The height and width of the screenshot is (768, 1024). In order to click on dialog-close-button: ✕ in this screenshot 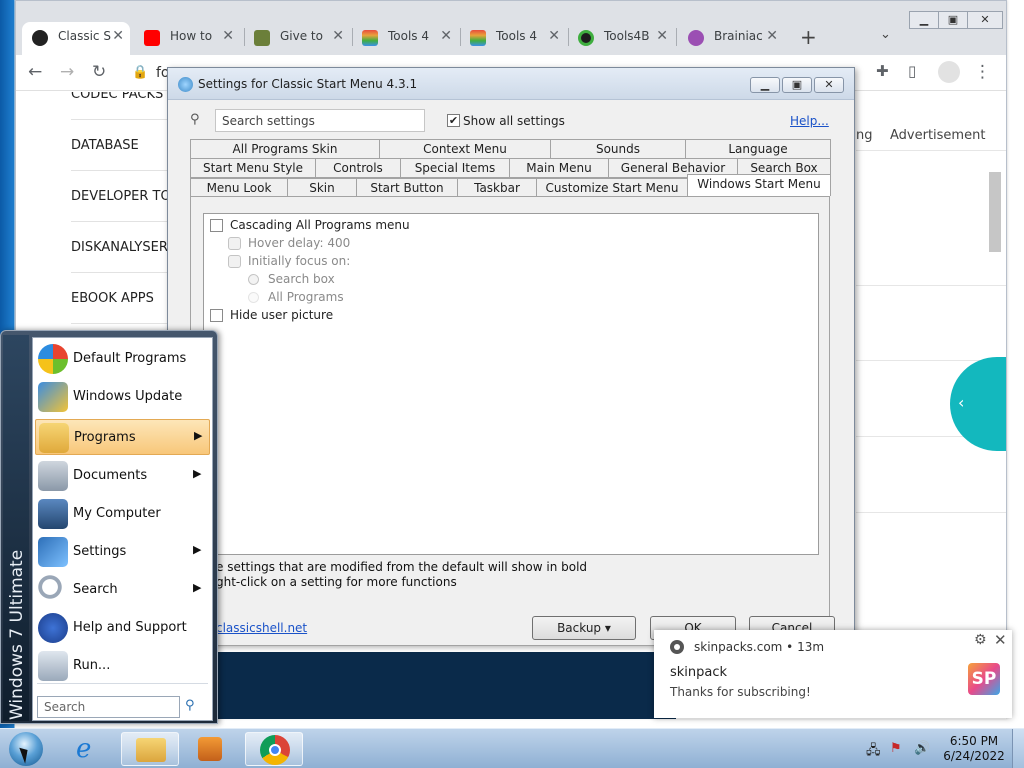, I will do `click(829, 85)`.